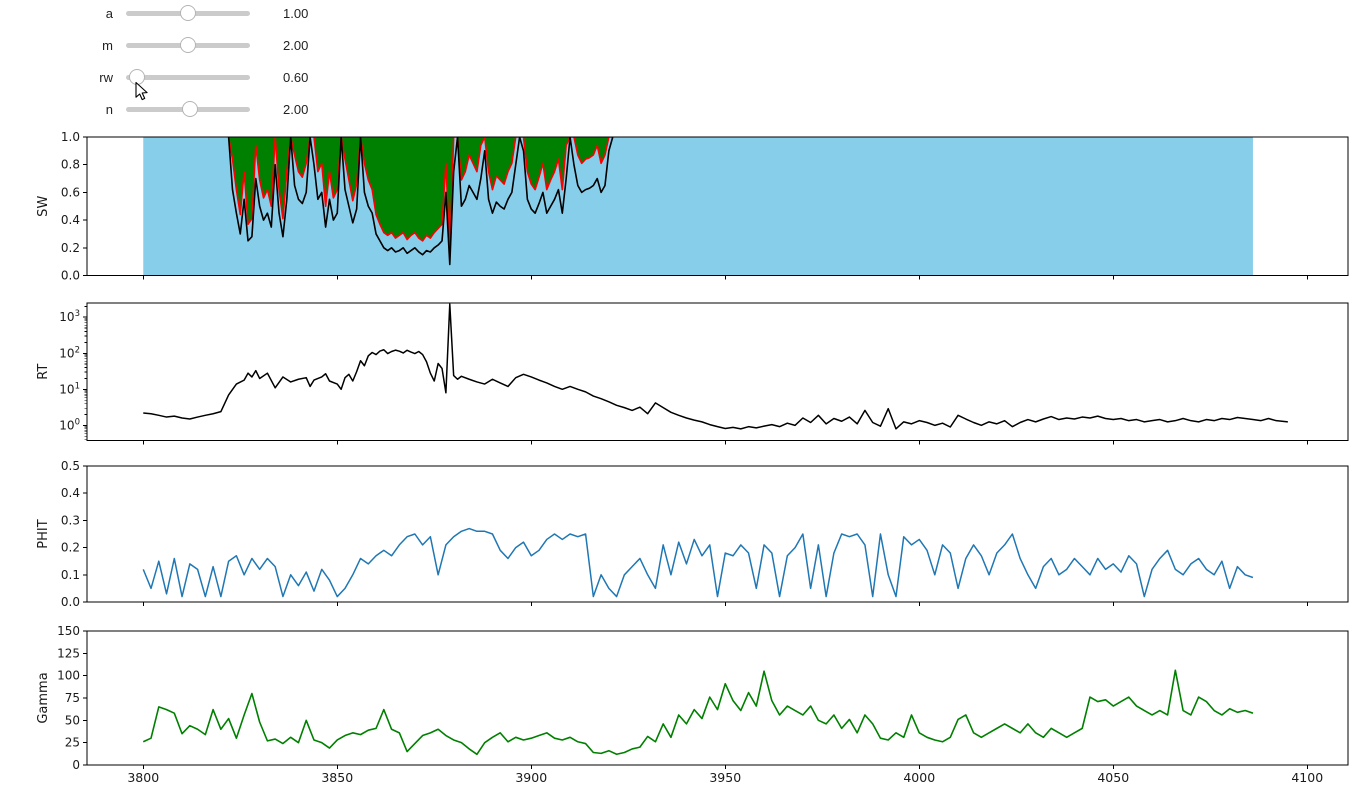  I want to click on gamma-ytick-label: 100, so click(68, 676).